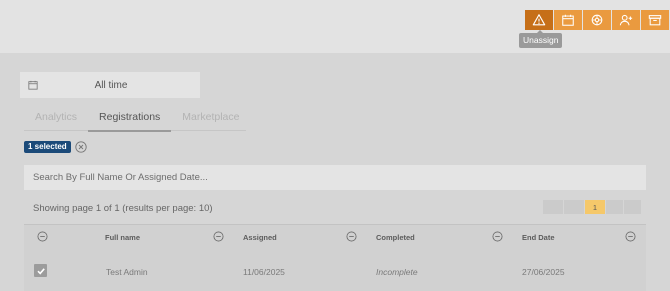  I want to click on row-checkbox, so click(40, 270).